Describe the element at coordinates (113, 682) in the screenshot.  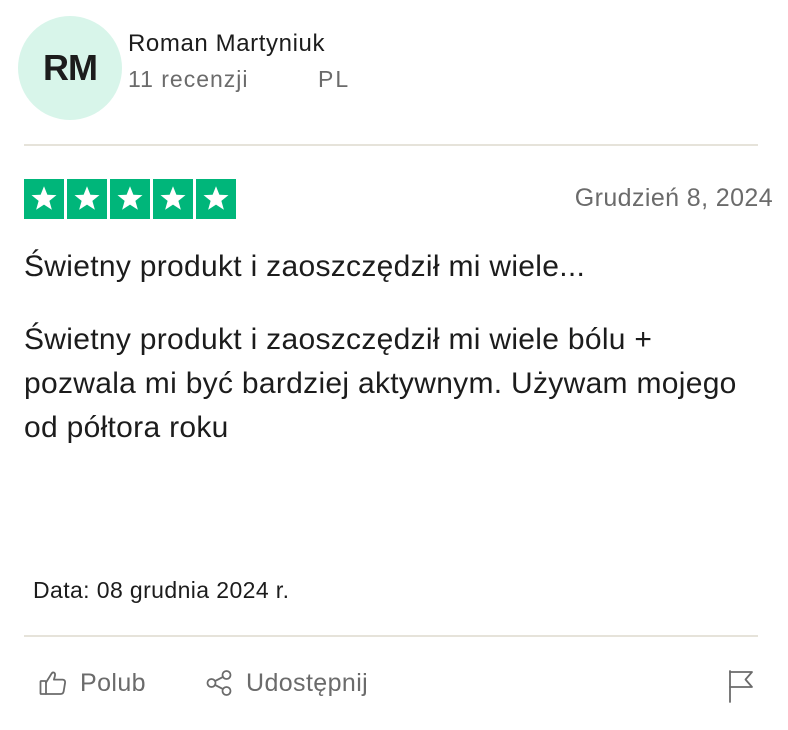
I see `like-label: Polub` at that location.